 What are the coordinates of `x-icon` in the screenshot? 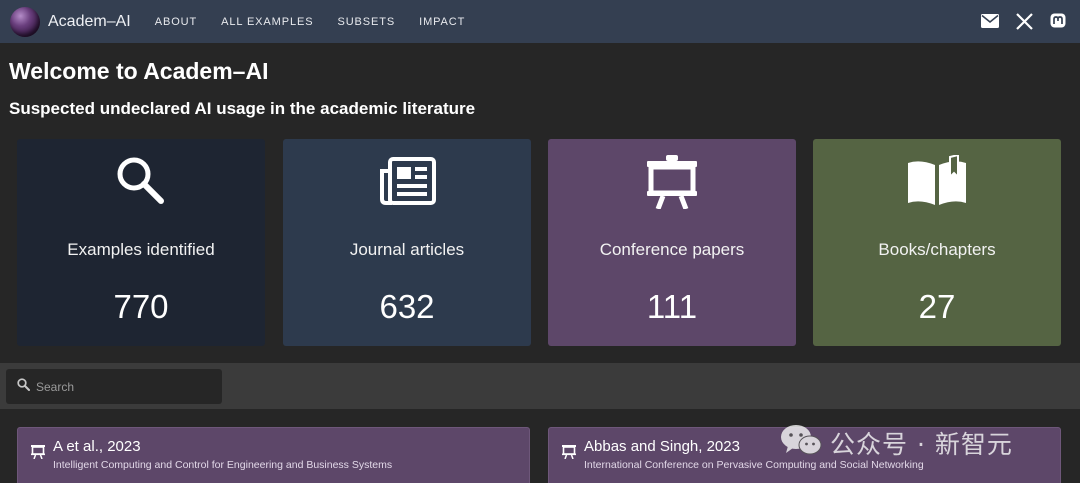 It's located at (1024, 21).